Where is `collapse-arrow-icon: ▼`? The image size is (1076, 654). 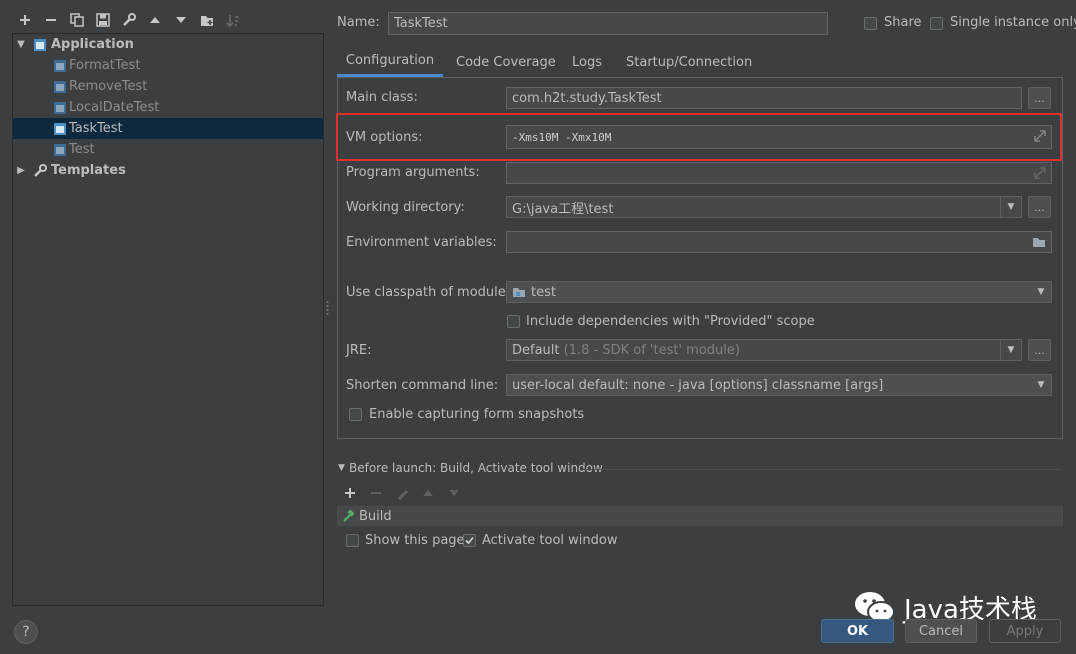
collapse-arrow-icon: ▼ is located at coordinates (341, 468).